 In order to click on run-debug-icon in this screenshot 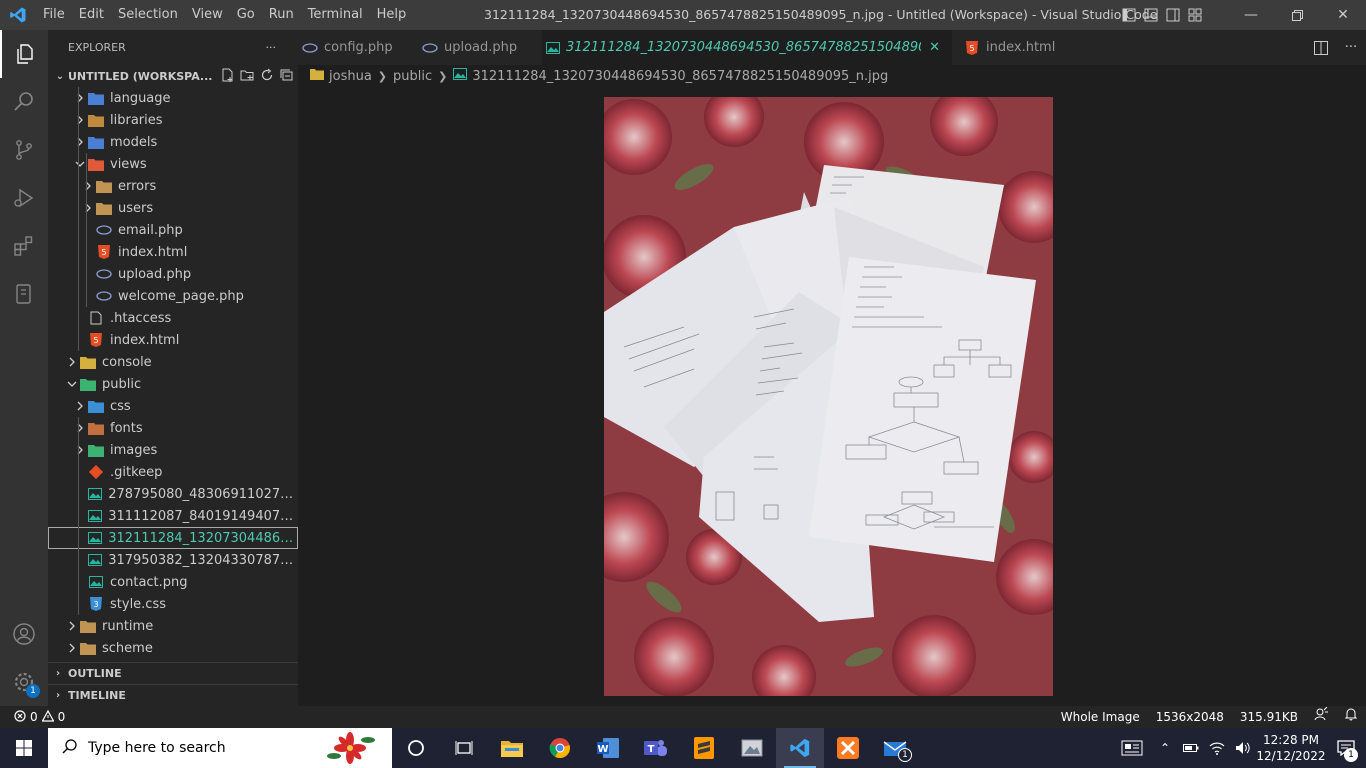, I will do `click(24, 198)`.